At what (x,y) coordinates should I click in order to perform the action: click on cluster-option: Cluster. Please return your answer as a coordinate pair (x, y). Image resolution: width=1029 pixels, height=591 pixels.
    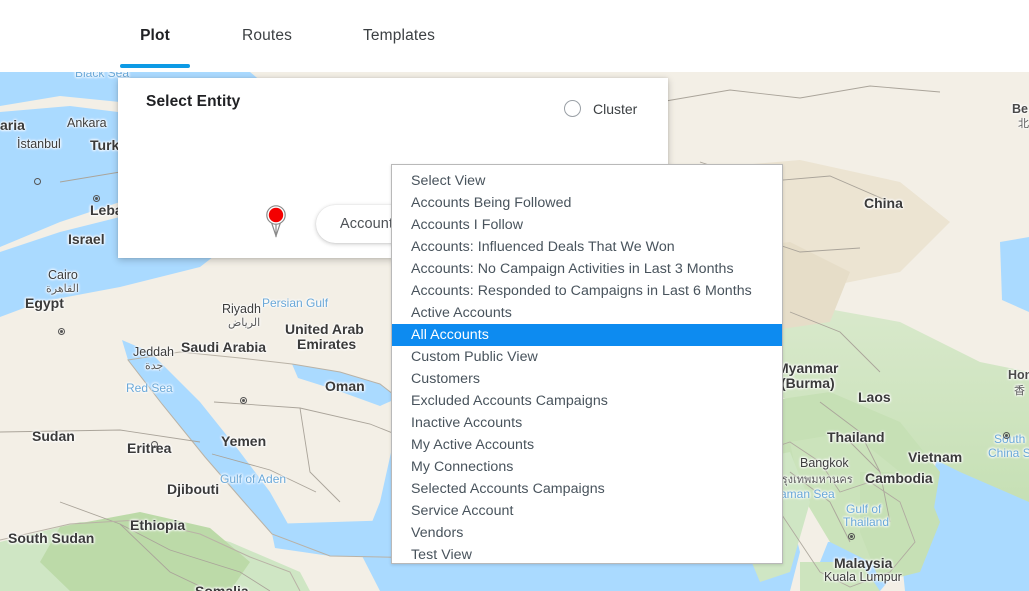
    Looking at the image, I should click on (600, 108).